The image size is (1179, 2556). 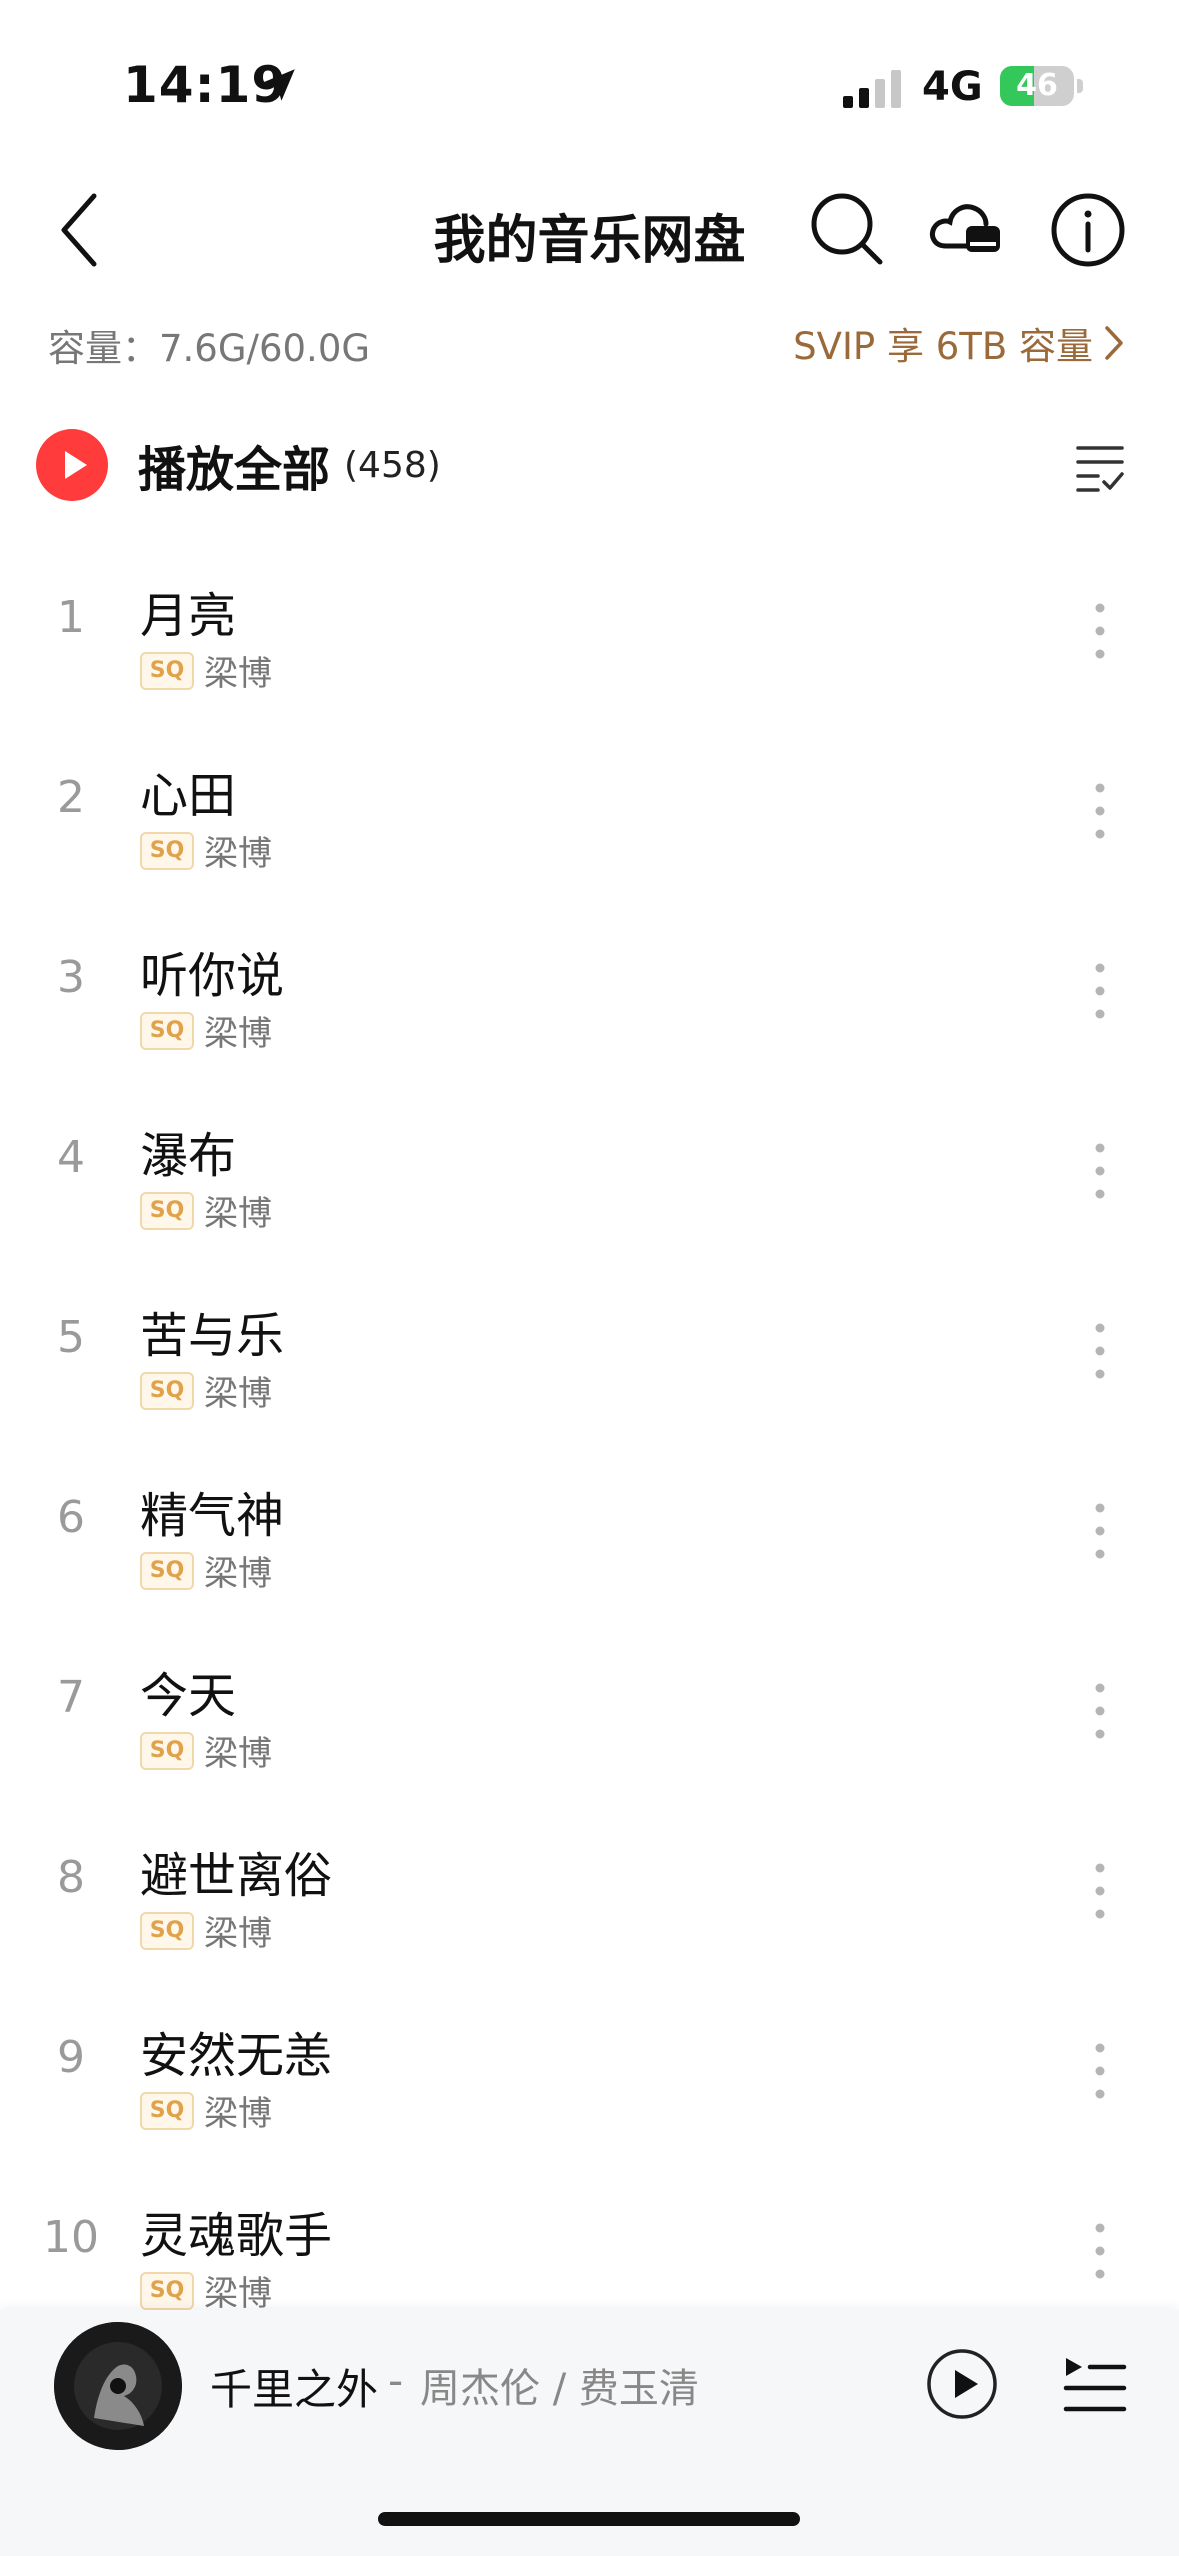 I want to click on info-icon, so click(x=1088, y=230).